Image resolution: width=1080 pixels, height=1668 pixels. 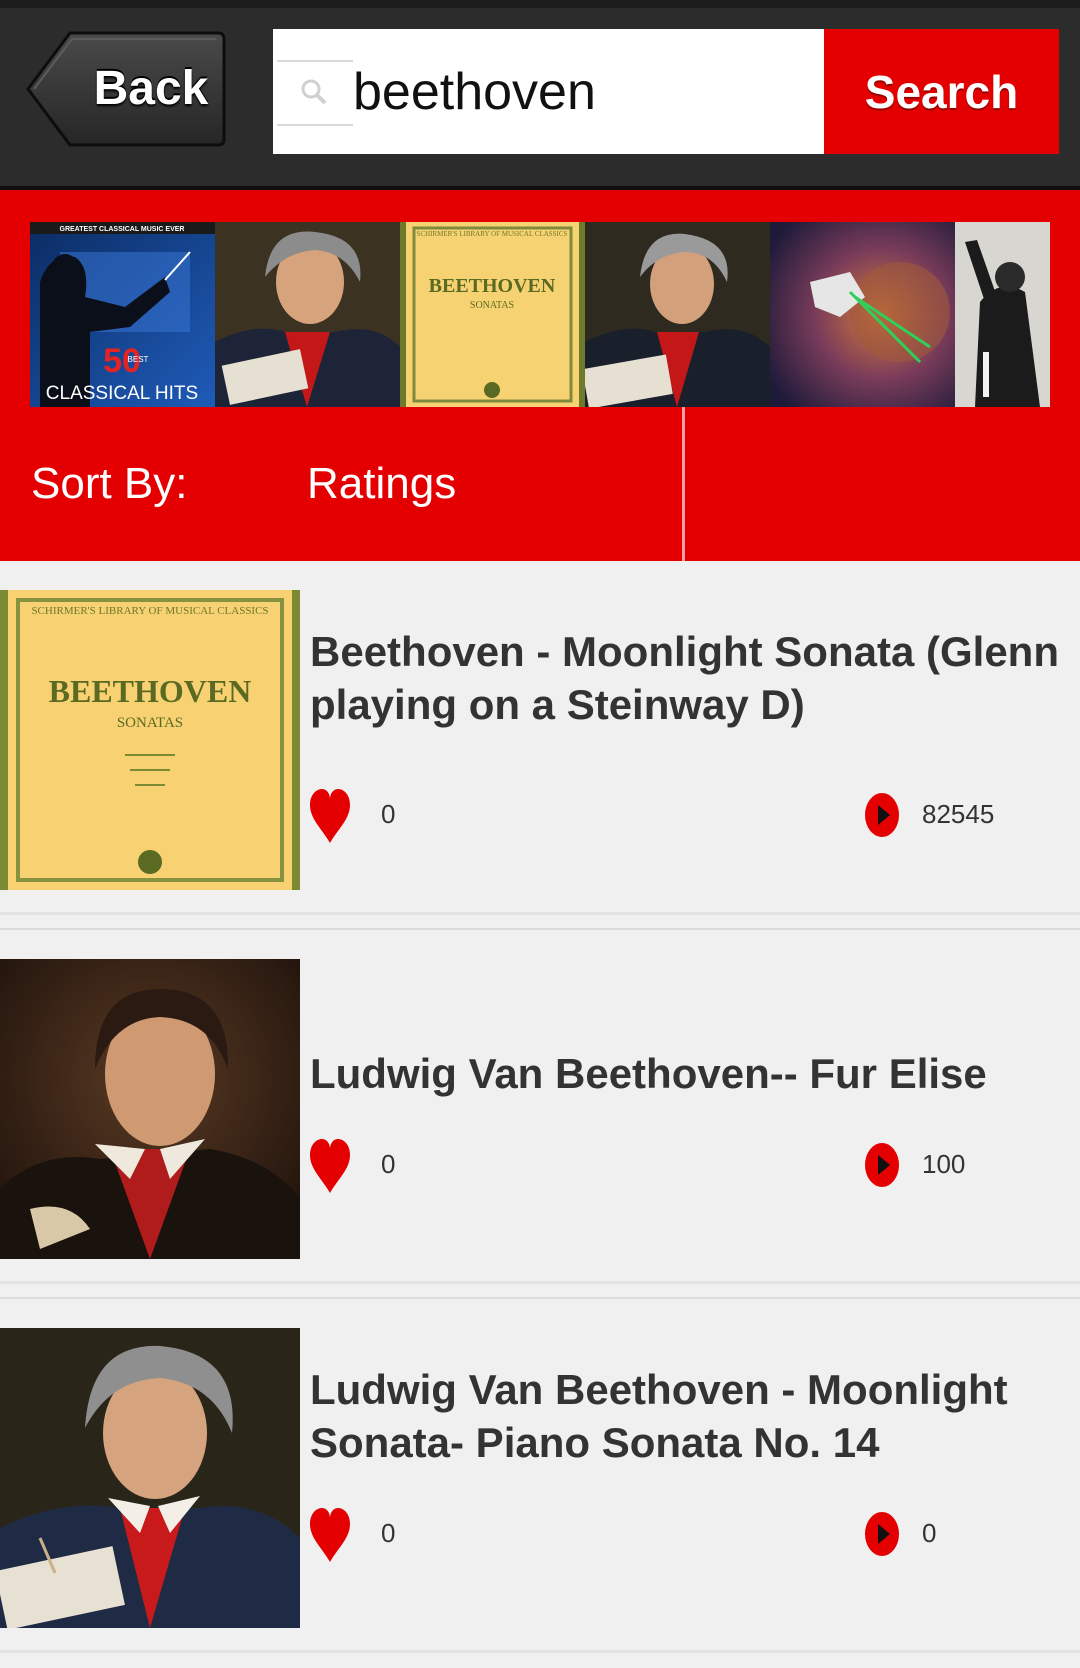 What do you see at coordinates (492, 305) in the screenshot?
I see `book-subtitle: SONATAS` at bounding box center [492, 305].